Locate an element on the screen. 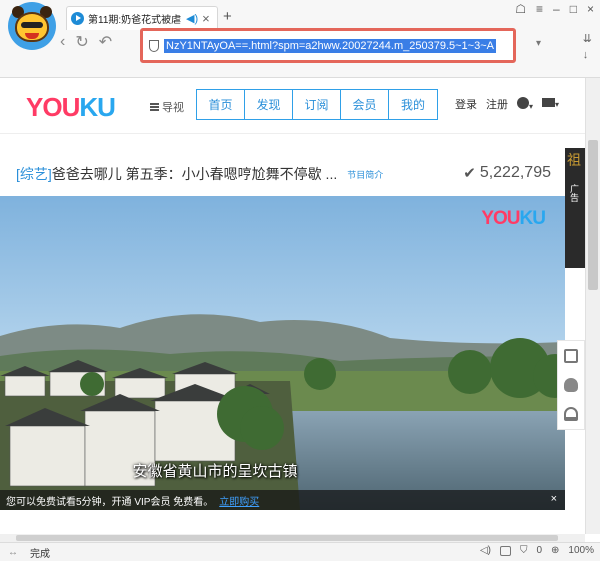 The width and height of the screenshot is (600, 561). side-ad: 祖 广告 is located at coordinates (575, 208).